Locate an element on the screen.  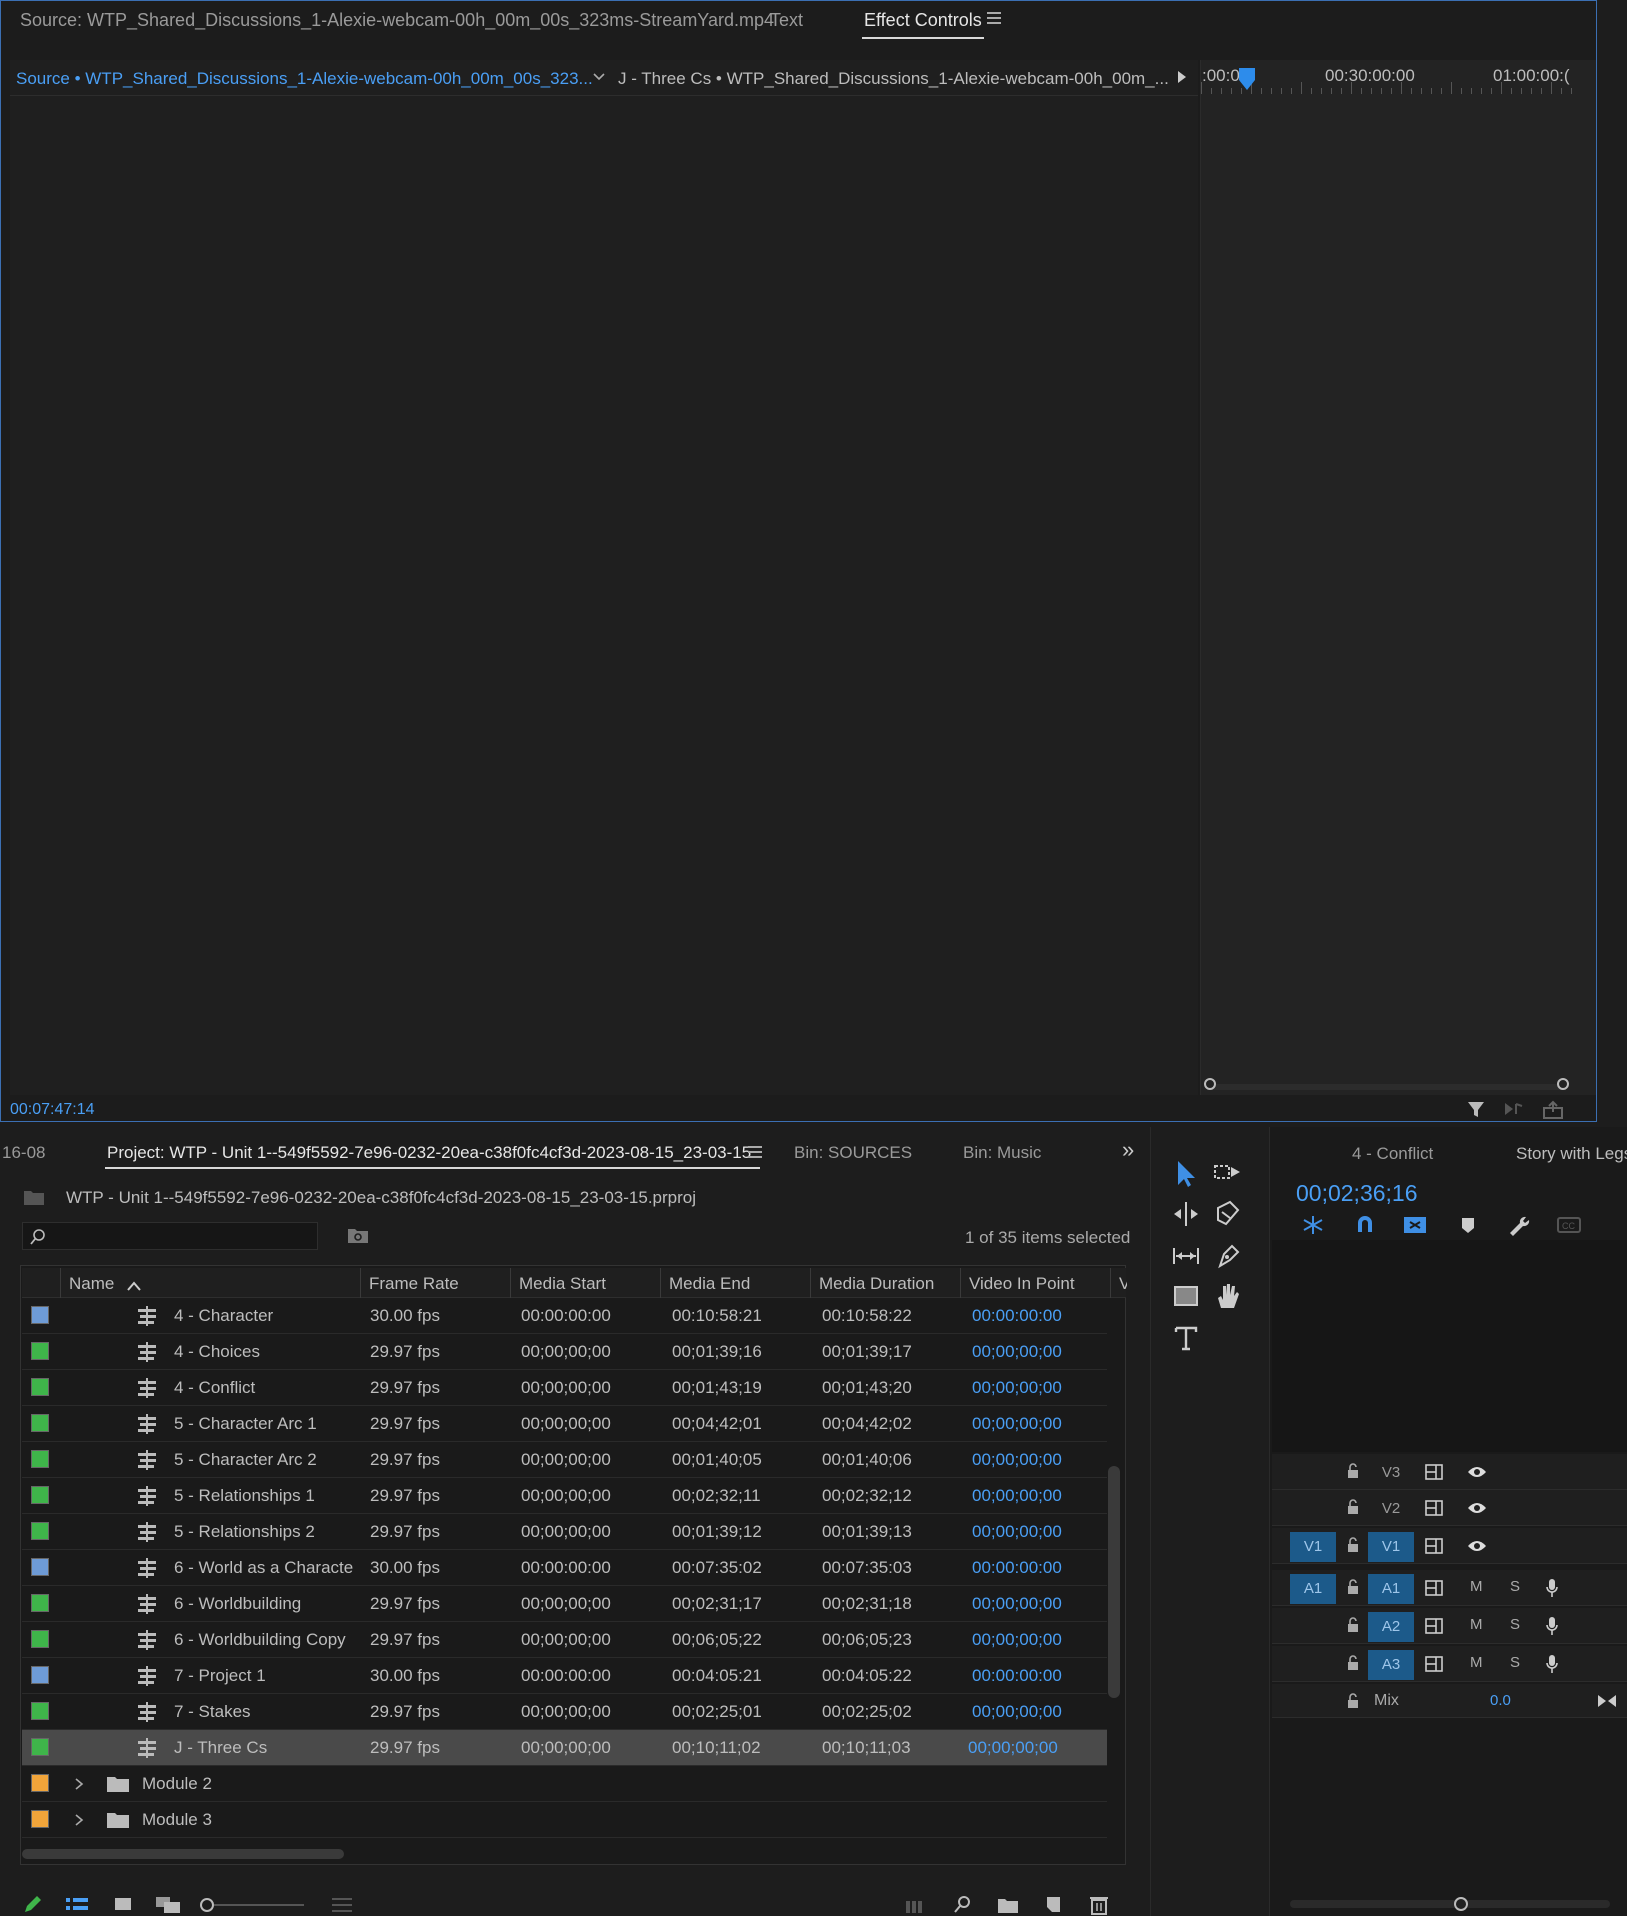
sort-ascending-icon is located at coordinates (134, 1286).